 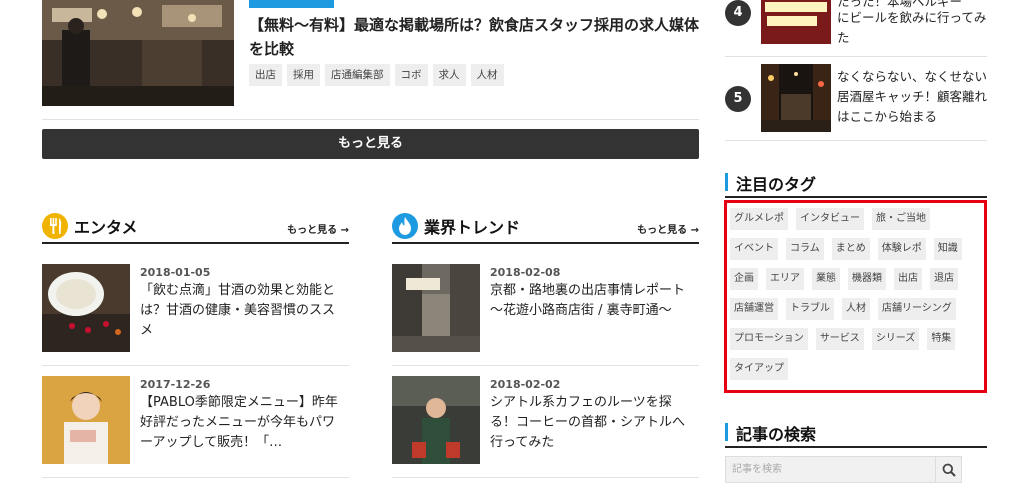 What do you see at coordinates (867, 279) in the screenshot?
I see `tag-chip: 機器類` at bounding box center [867, 279].